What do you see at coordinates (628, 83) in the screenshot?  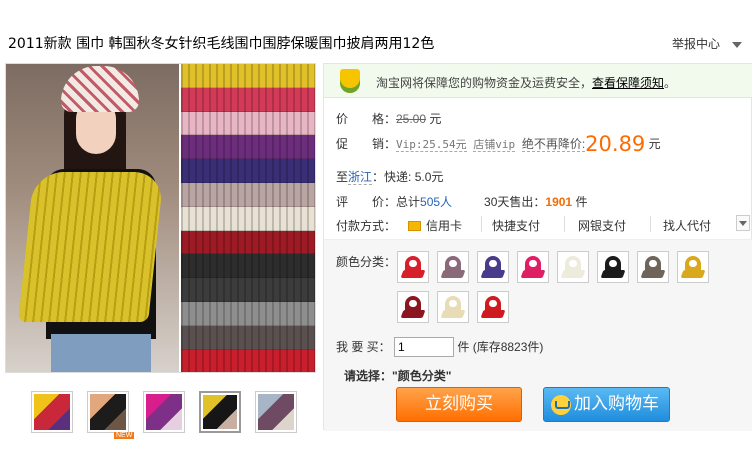 I see `security-link: 查看保障须知` at bounding box center [628, 83].